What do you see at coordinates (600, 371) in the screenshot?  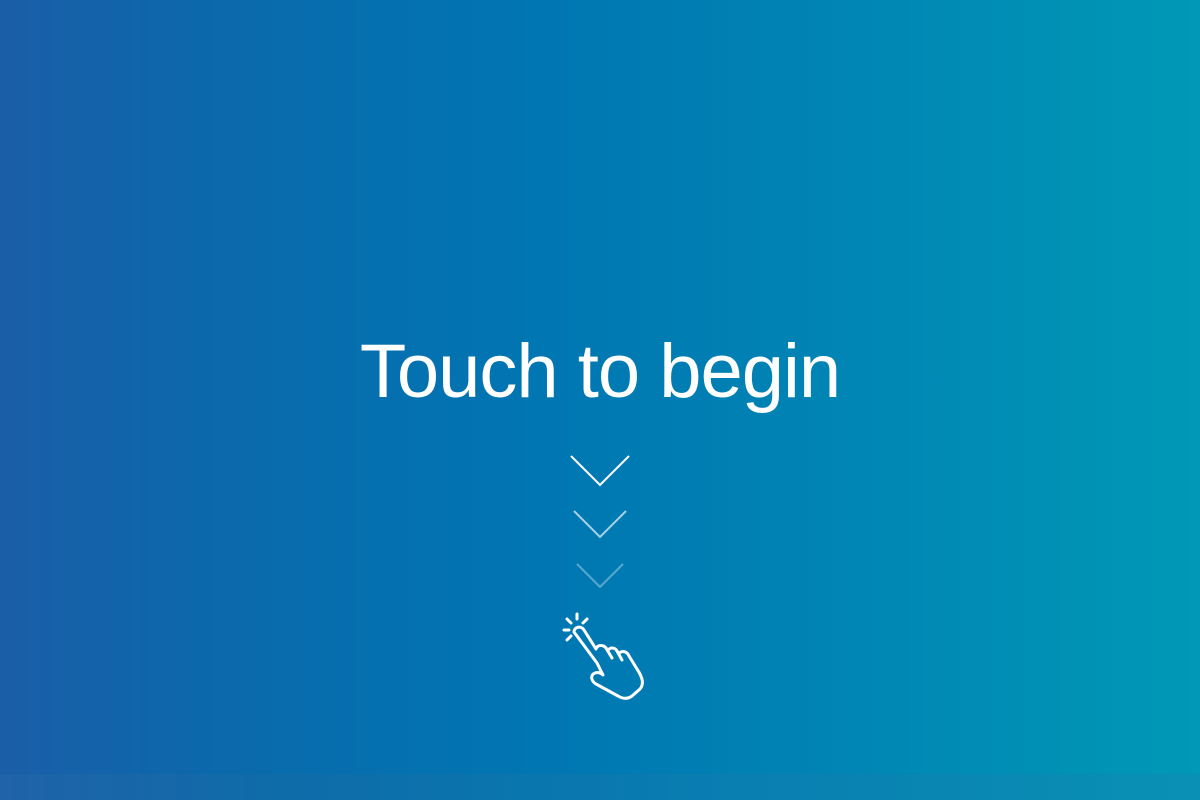 I see `touch-to-begin-title: Touch to begin` at bounding box center [600, 371].